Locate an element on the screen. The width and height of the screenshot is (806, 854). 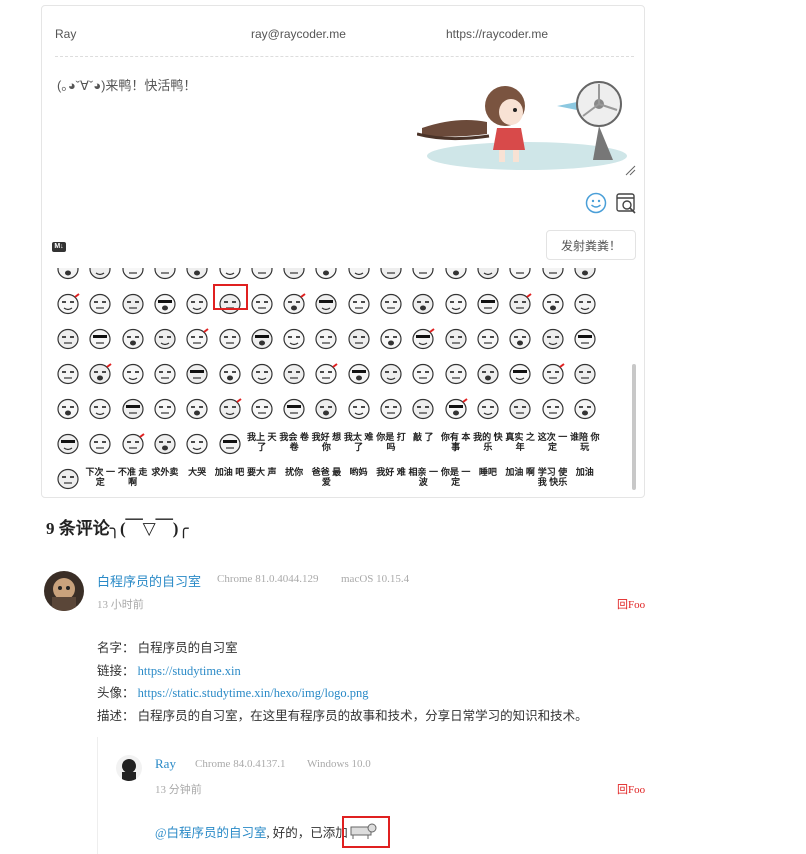
comment-textarea: (｡◕ˇ∀ˇ◕)来鸭！快活鸭！ is located at coordinates (126, 84).